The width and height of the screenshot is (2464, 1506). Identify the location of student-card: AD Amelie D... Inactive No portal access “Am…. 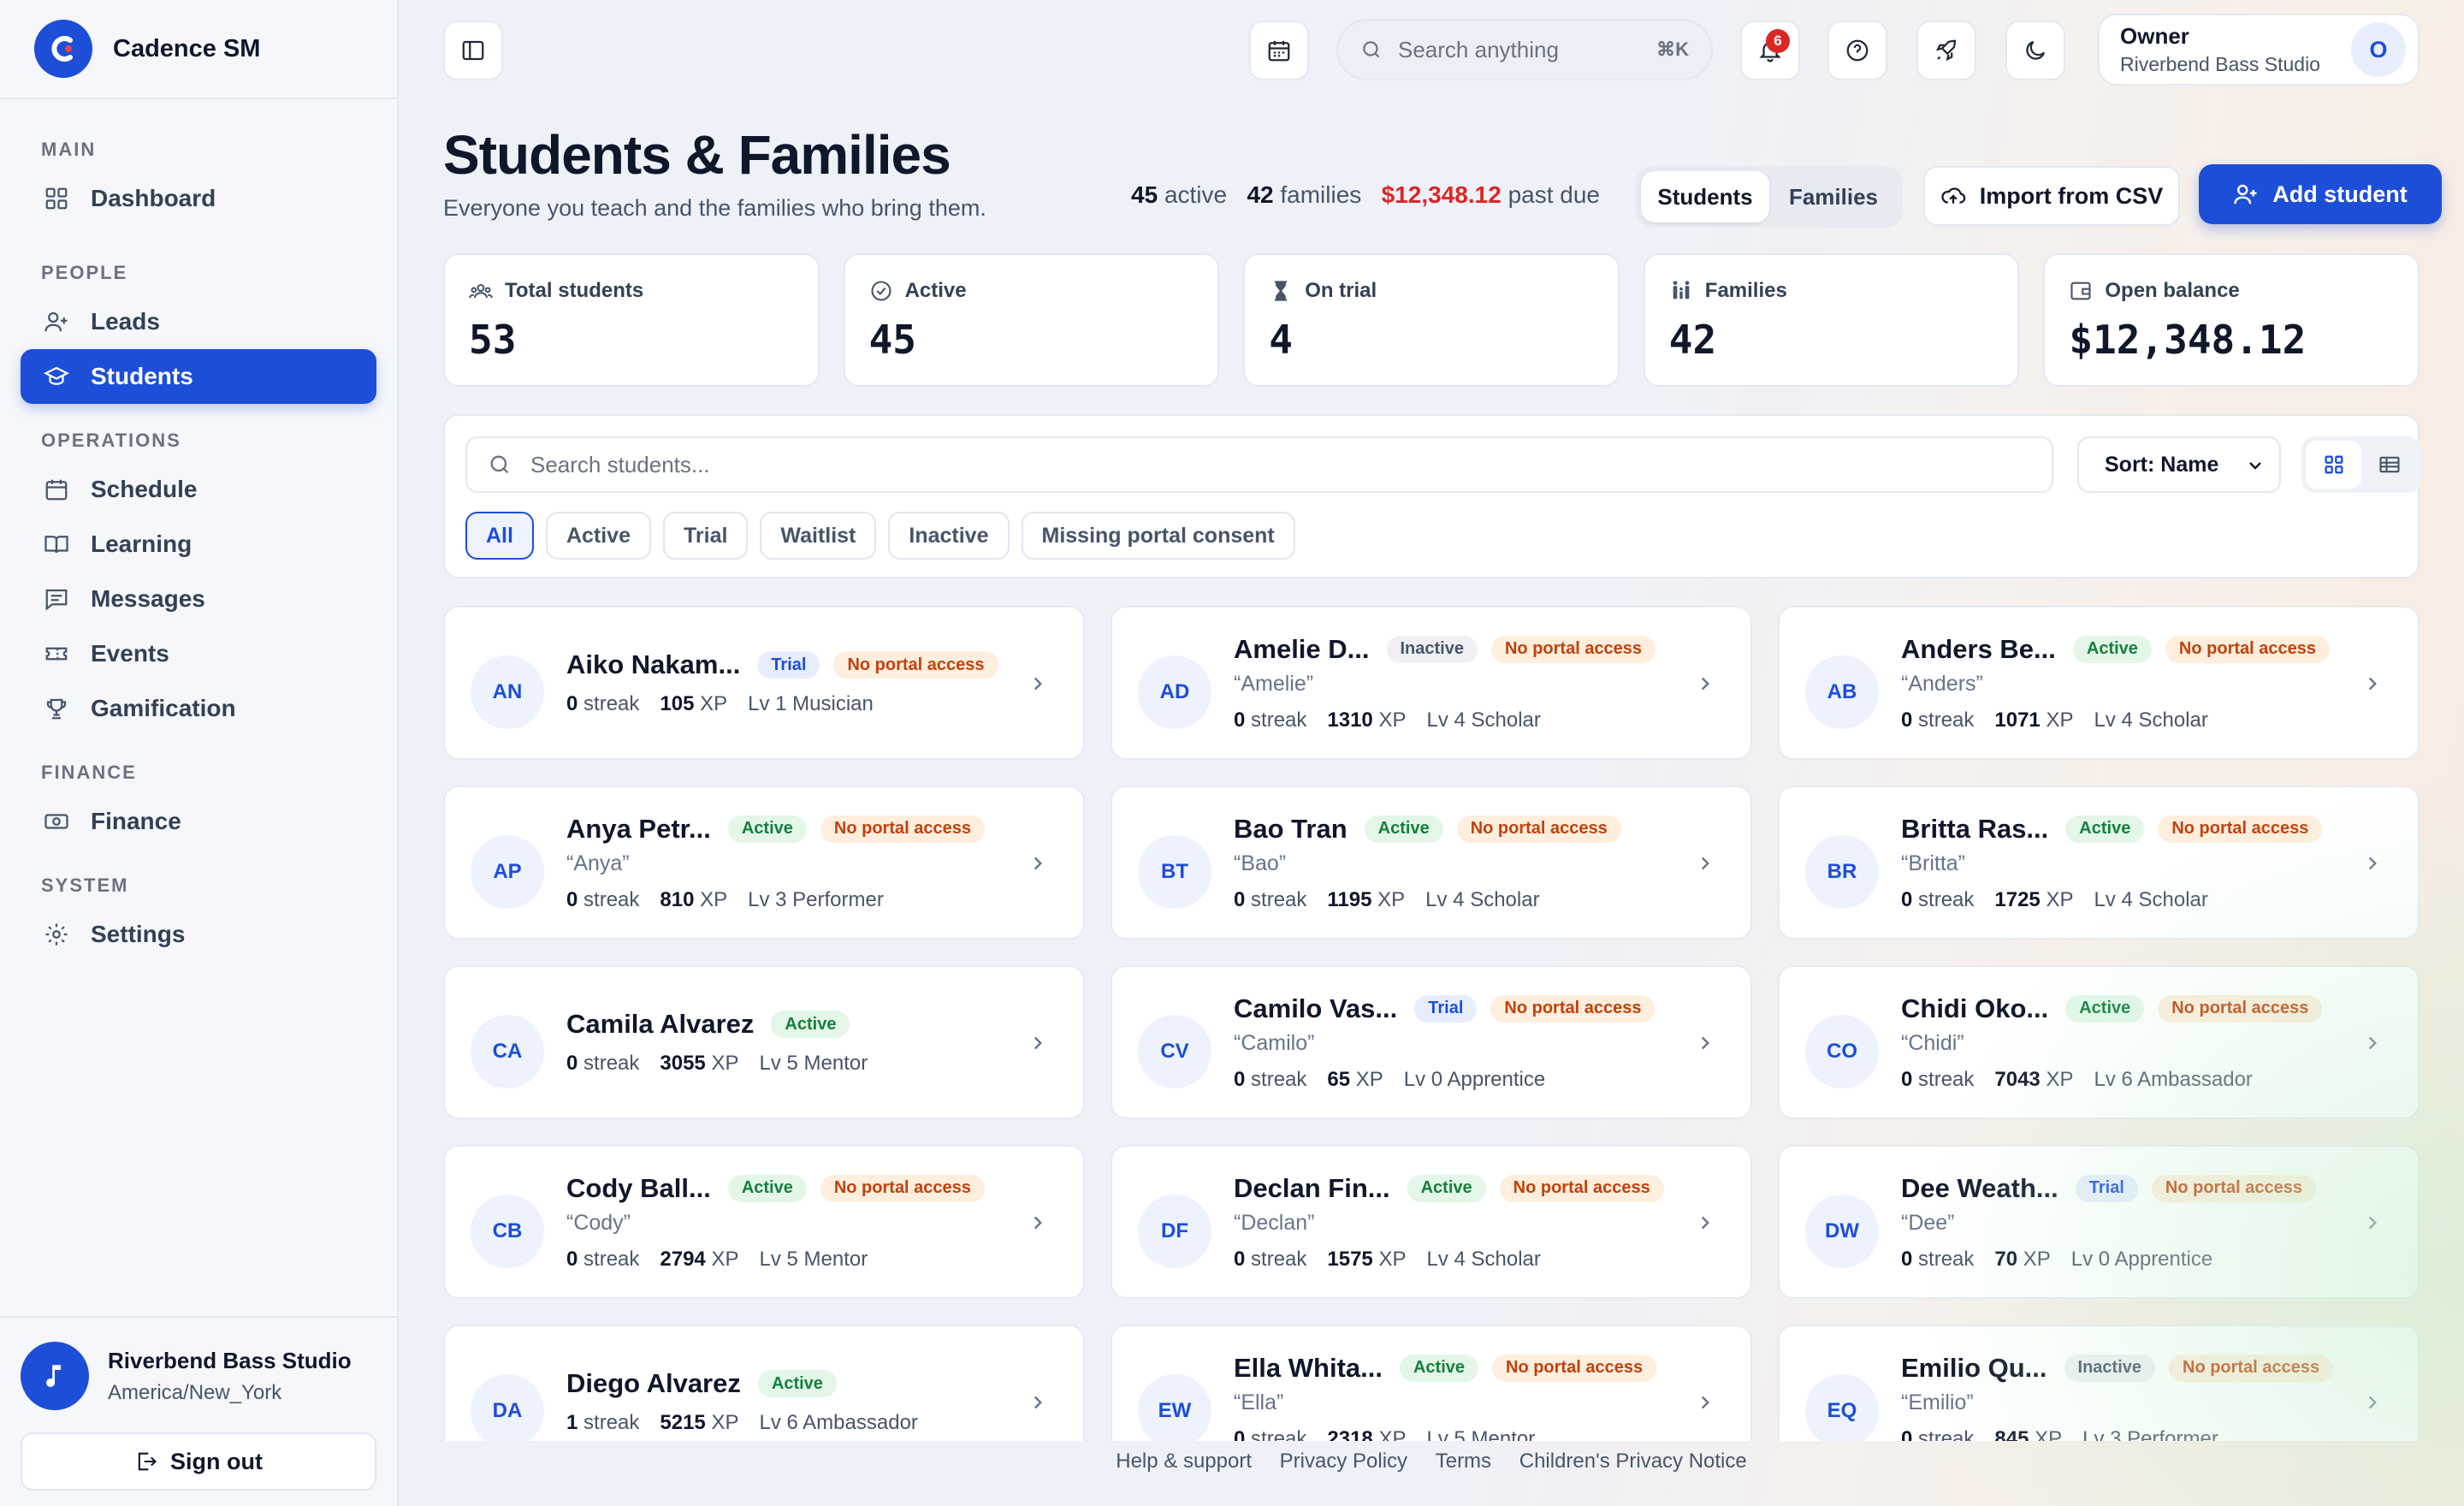
(1431, 683).